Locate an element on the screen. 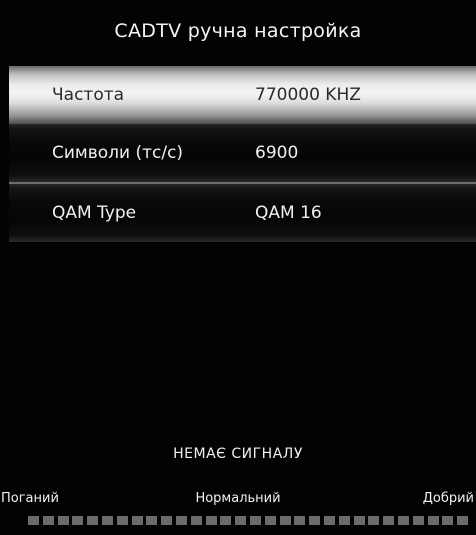  frequency-label: Частота is located at coordinates (88, 95).